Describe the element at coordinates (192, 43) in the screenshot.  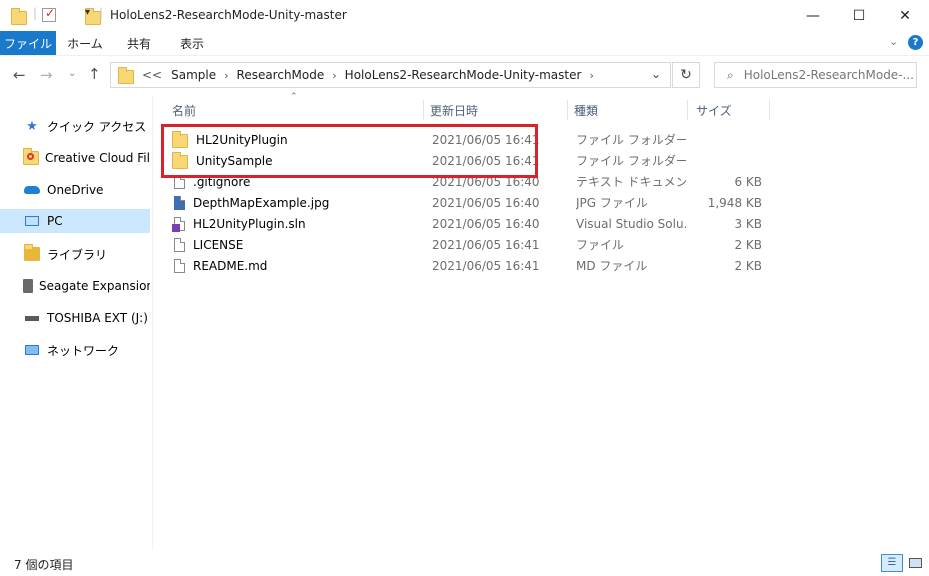
I see `tab-view: 表示` at that location.